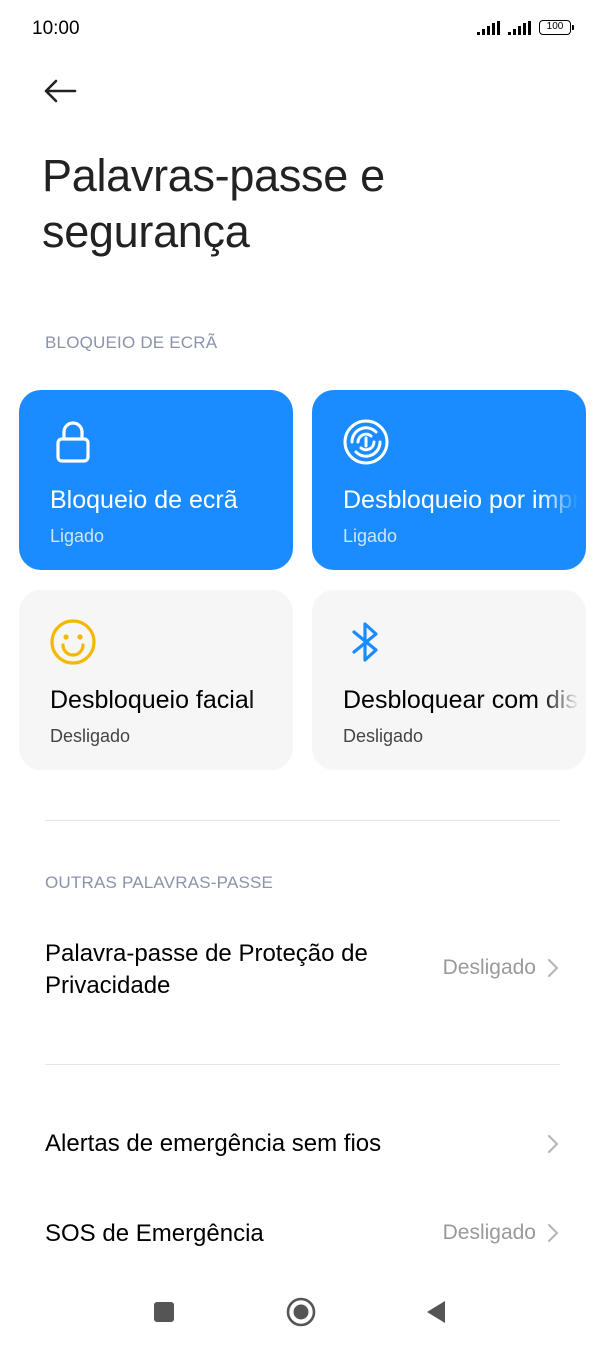 The width and height of the screenshot is (605, 1346). What do you see at coordinates (152, 700) in the screenshot?
I see `tile-title: Desbloqueio facial` at bounding box center [152, 700].